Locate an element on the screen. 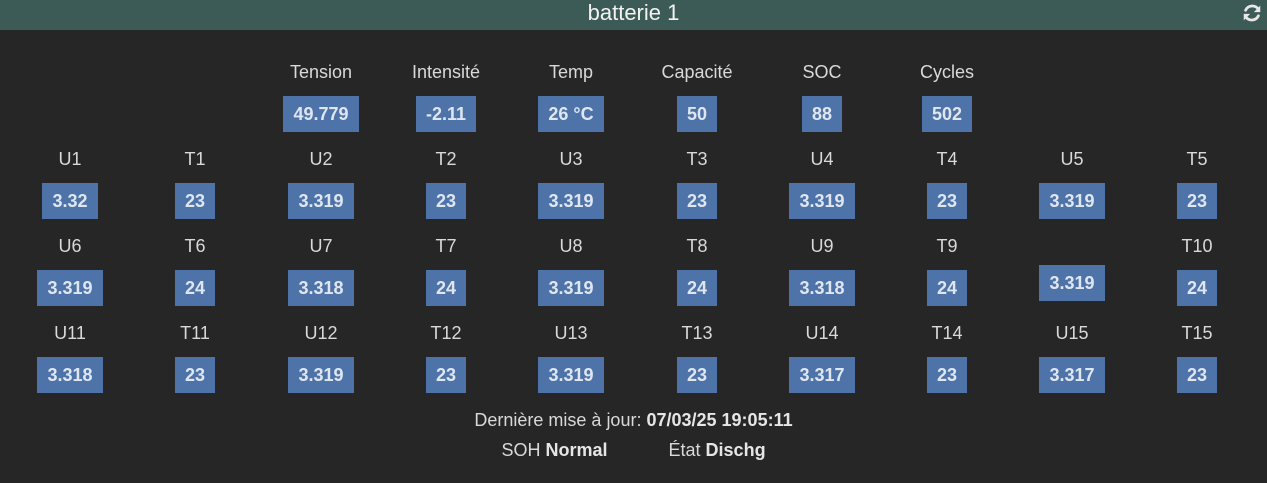 This screenshot has width=1267, height=483. cell-label: U3 is located at coordinates (571, 159).